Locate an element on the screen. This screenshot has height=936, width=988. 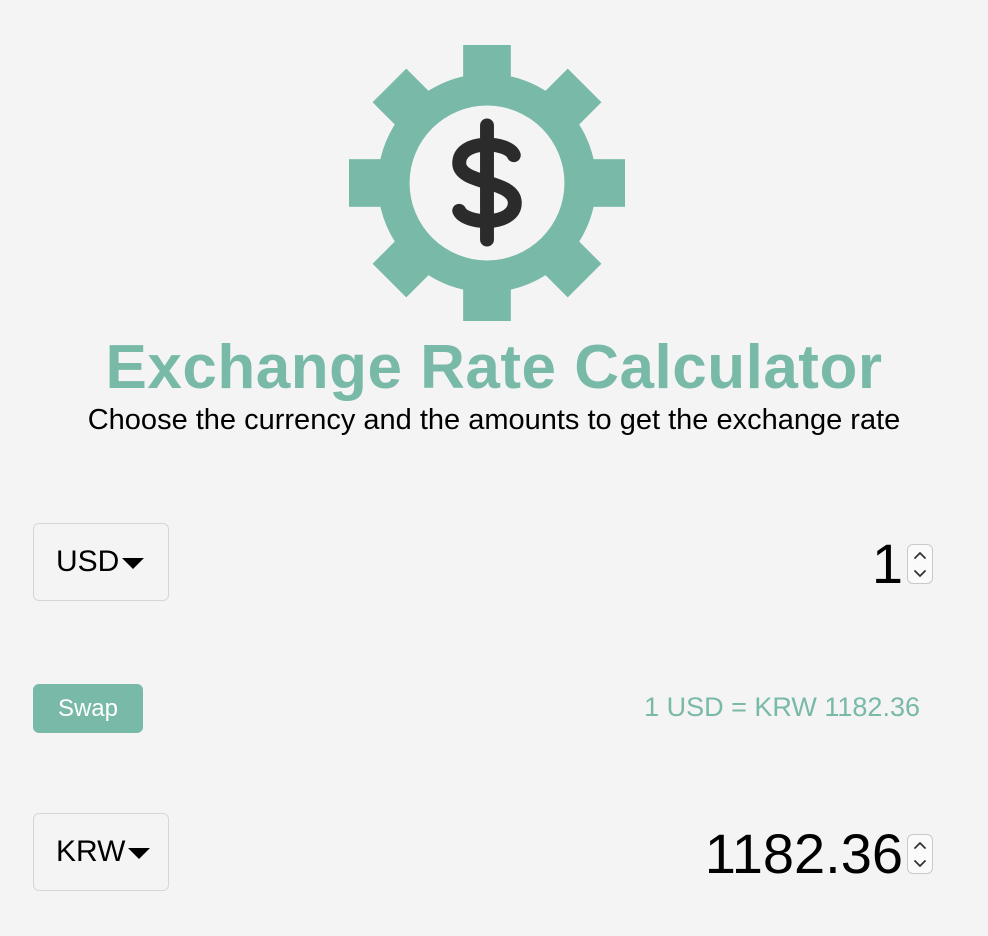
currency-two-select: KRW is located at coordinates (101, 852).